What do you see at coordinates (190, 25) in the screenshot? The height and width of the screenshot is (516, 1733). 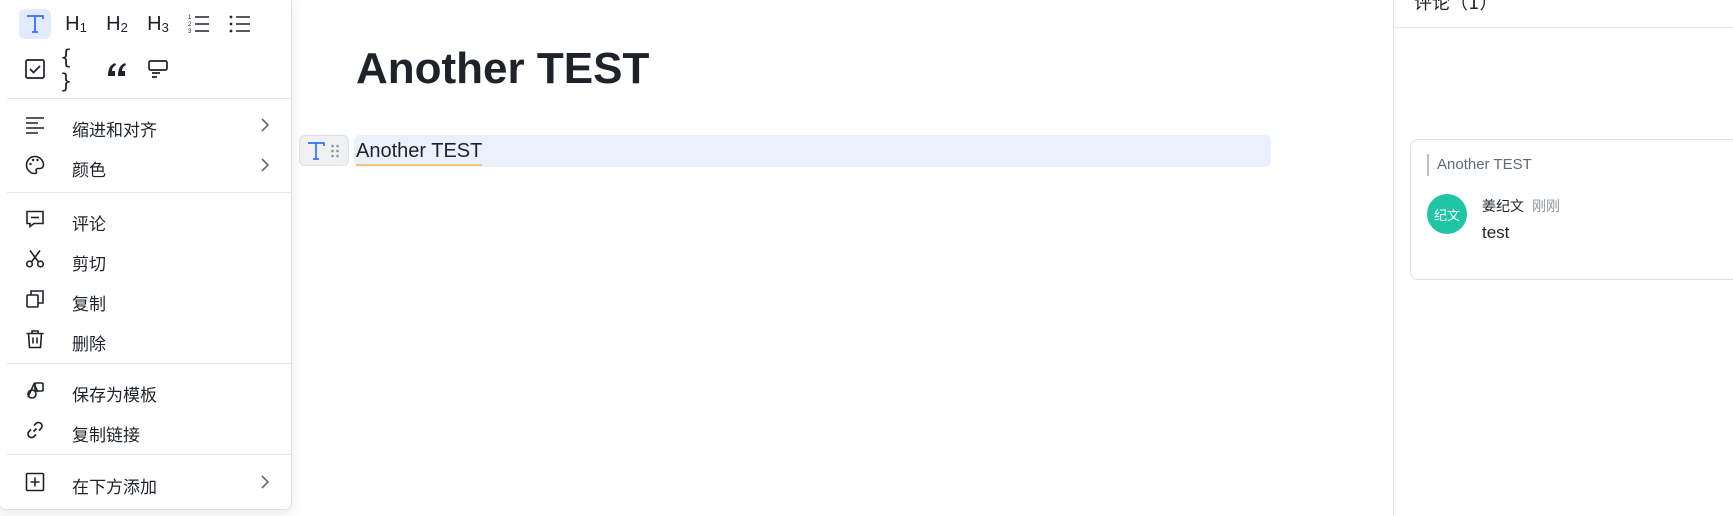 I see `svg-text: 2` at bounding box center [190, 25].